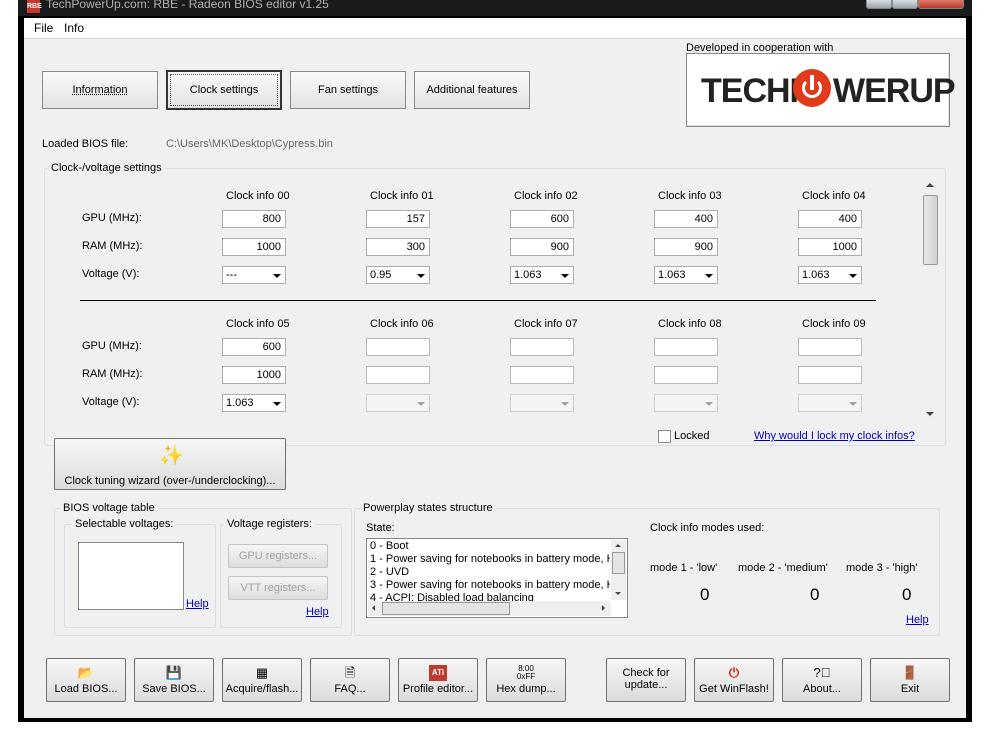 Image resolution: width=1008 pixels, height=740 pixels. I want to click on bios-file-path: C:\Users\MK\Desktop\Cypress.bin, so click(249, 144).